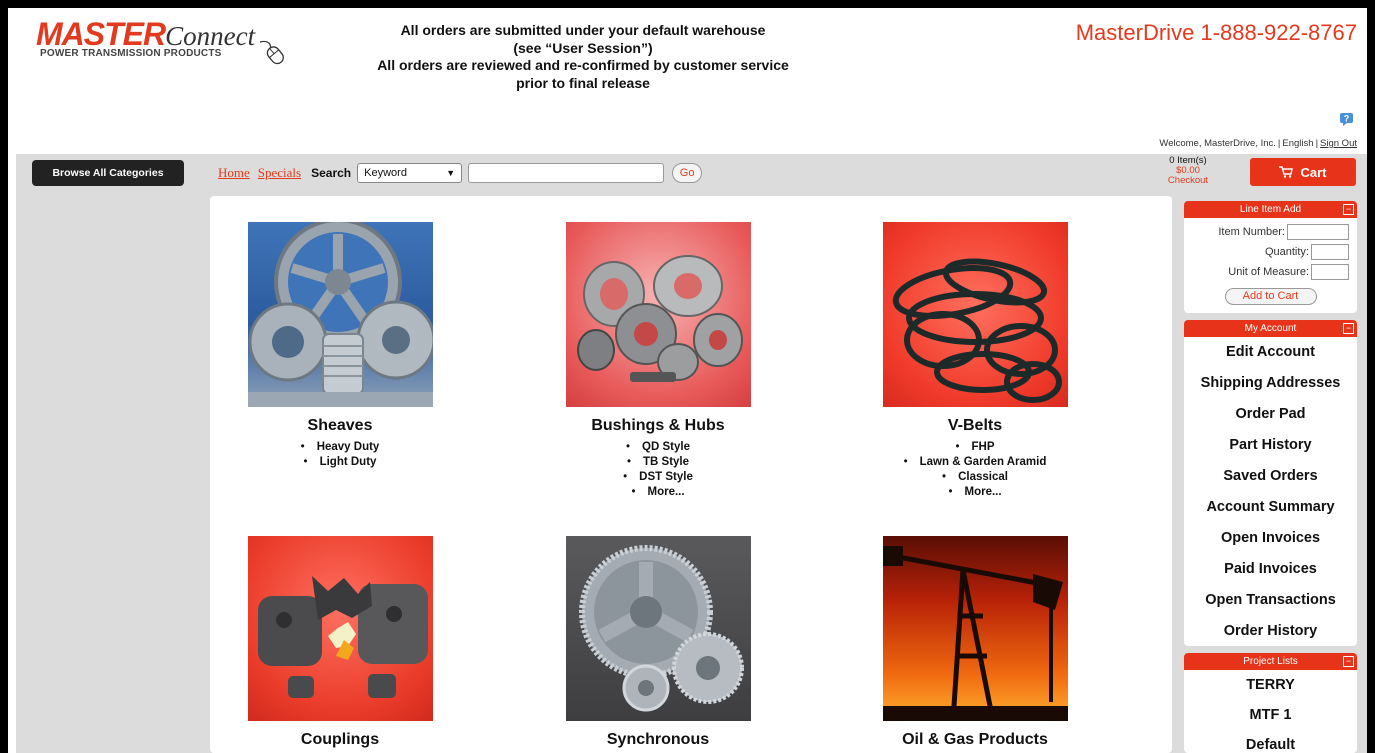  I want to click on account-link-edit-account: Edit Account, so click(1270, 352).